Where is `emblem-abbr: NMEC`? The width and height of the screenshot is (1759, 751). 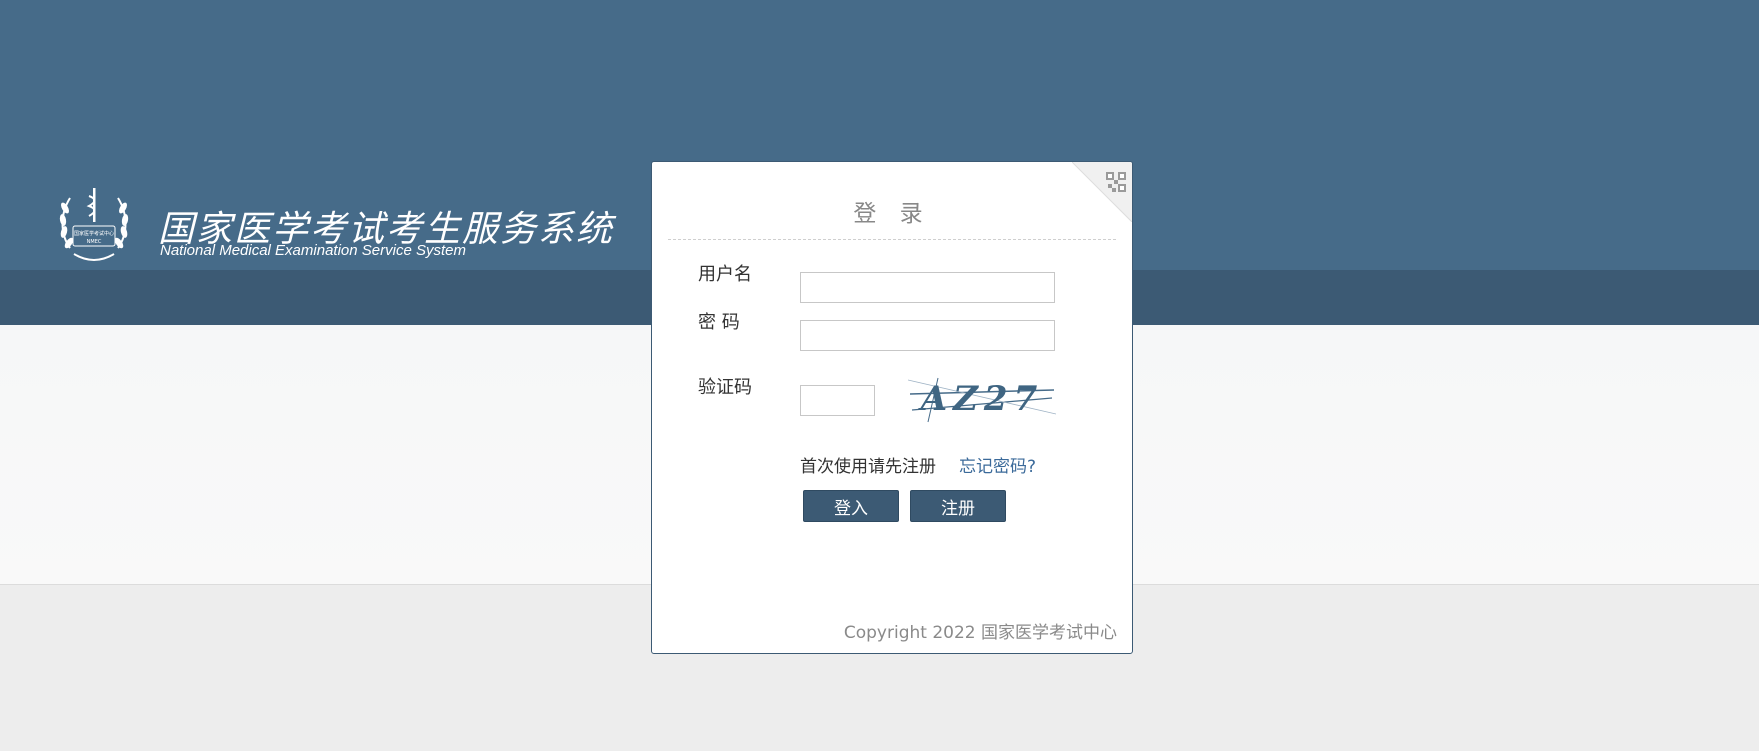
emblem-abbr: NMEC is located at coordinates (94, 242).